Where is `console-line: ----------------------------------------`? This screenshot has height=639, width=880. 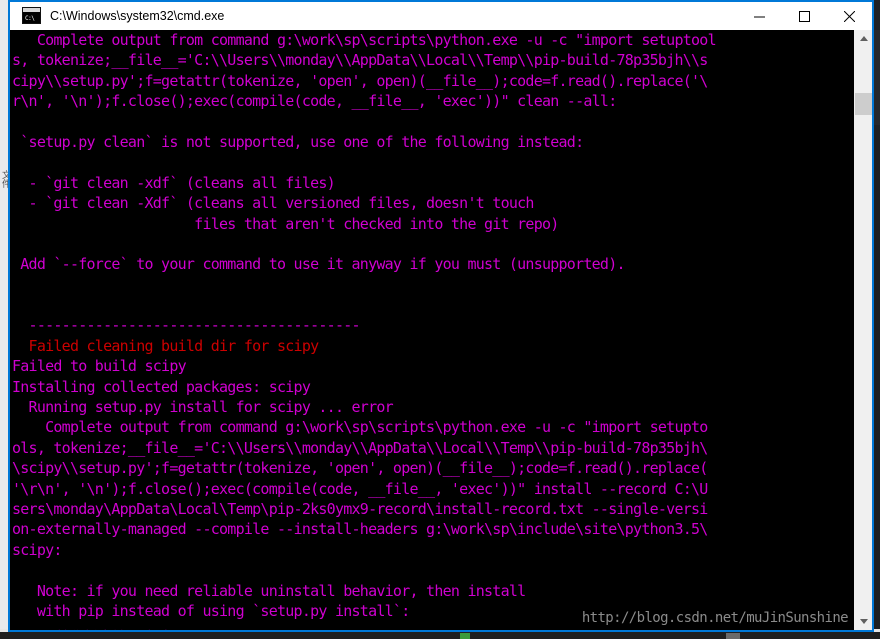
console-line: ---------------------------------------- is located at coordinates (186, 325).